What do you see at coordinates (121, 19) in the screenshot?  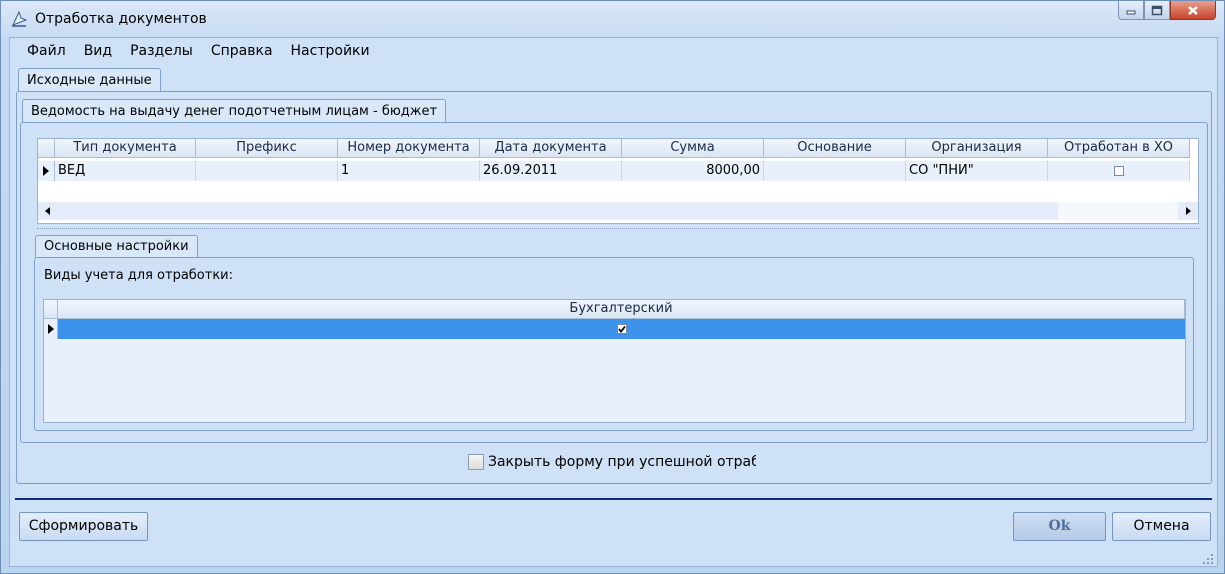 I see `window-title: Отработка документов` at bounding box center [121, 19].